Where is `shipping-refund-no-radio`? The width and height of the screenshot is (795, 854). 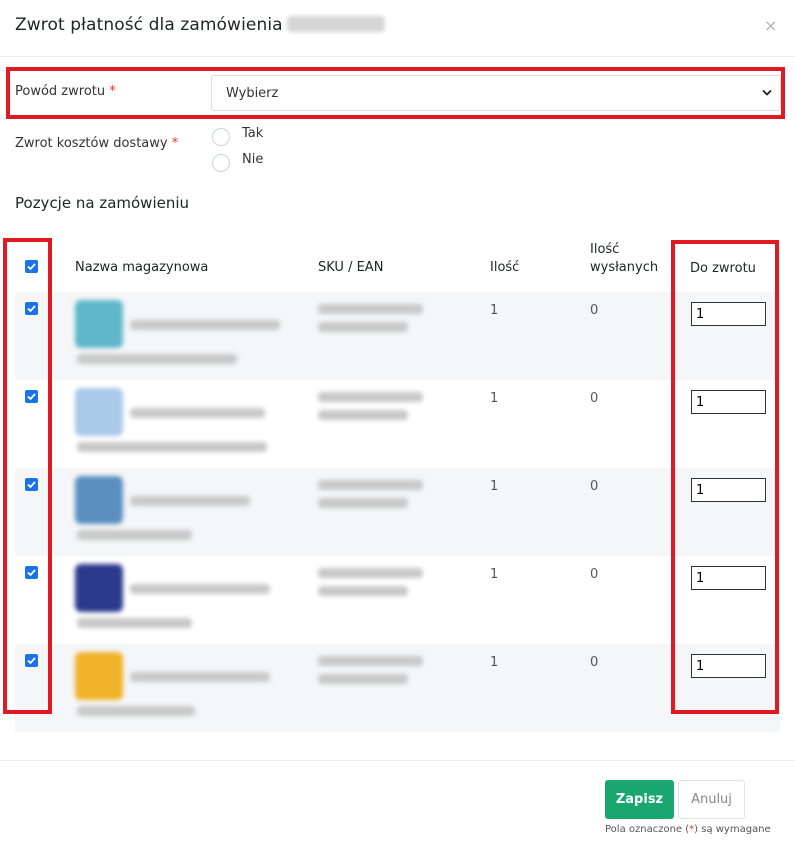 shipping-refund-no-radio is located at coordinates (221, 163).